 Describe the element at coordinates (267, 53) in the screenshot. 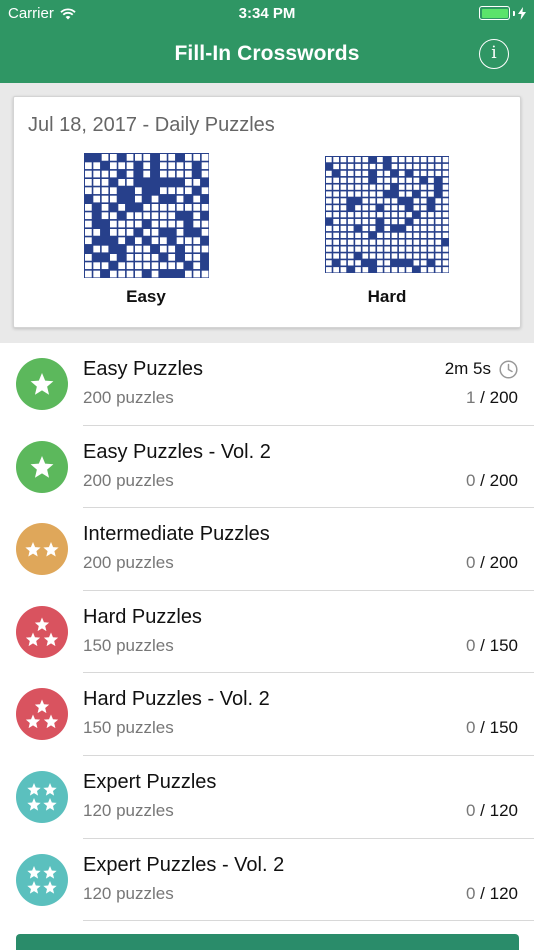

I see `page-title: Fill-In Crosswords` at that location.